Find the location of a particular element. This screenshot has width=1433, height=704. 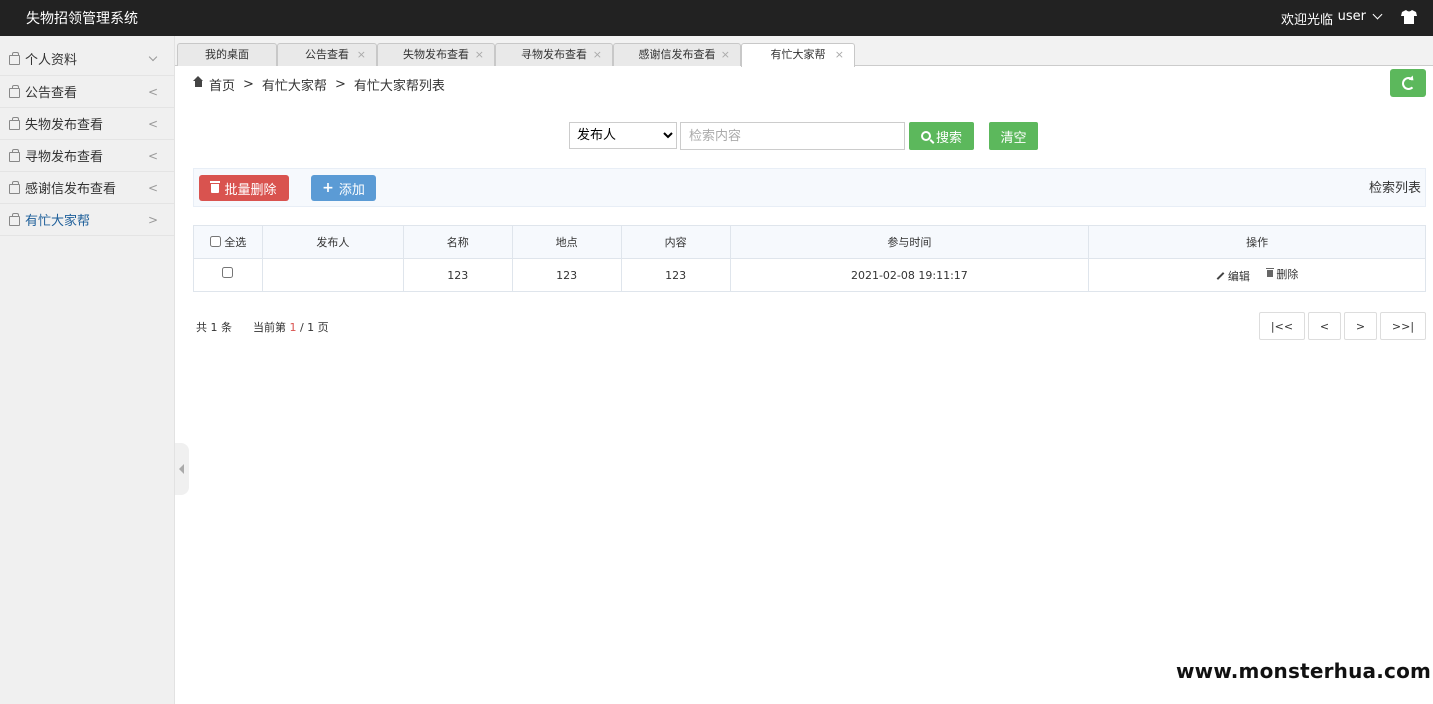

tab-thanks: 感谢信发布查看 × is located at coordinates (677, 54).